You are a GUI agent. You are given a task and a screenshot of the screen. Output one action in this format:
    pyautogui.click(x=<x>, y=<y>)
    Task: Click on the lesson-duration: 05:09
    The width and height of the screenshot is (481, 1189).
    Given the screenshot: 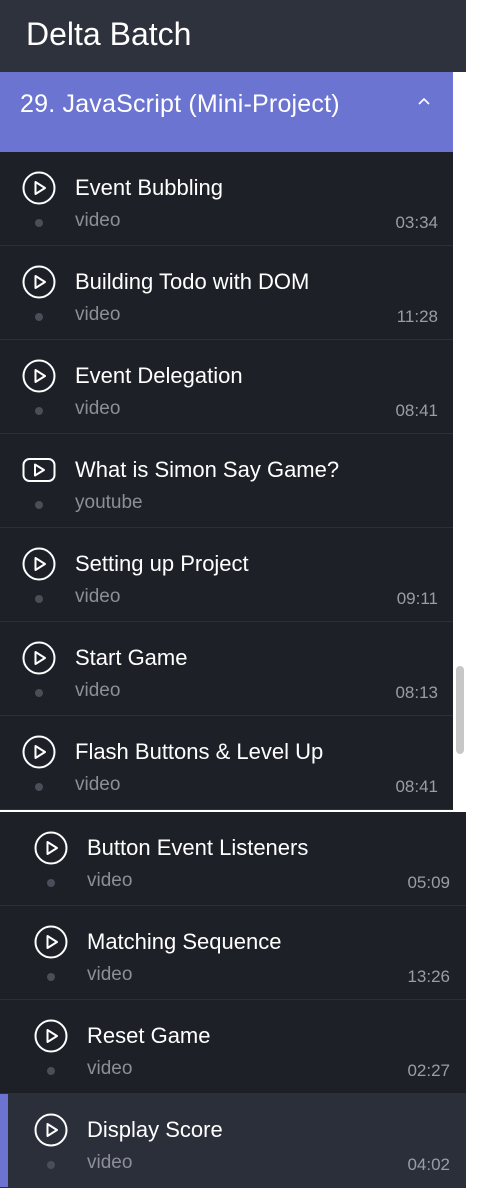 What is the action you would take?
    pyautogui.click(x=428, y=882)
    